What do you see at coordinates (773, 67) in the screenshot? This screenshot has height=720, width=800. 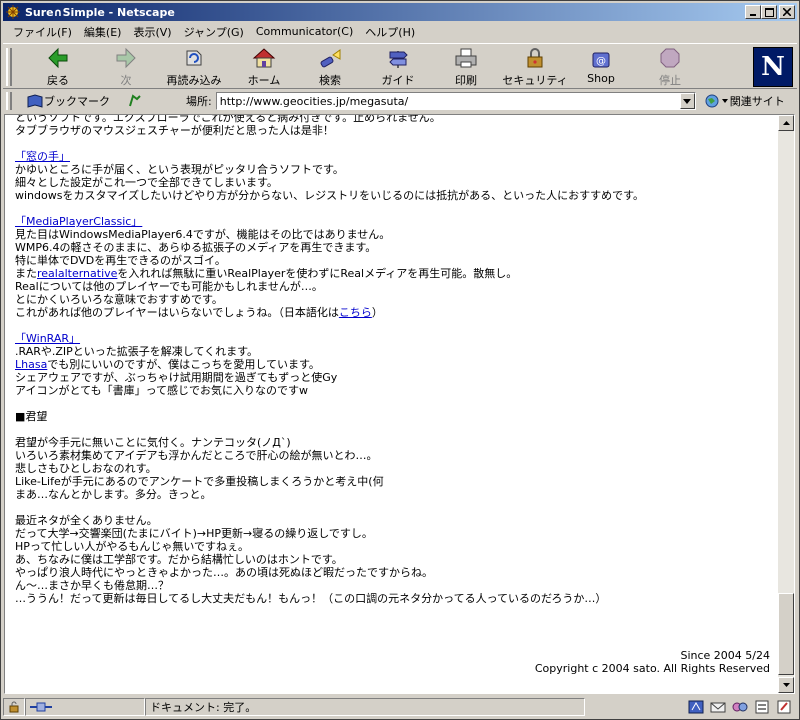 I see `netscape-logo: N` at bounding box center [773, 67].